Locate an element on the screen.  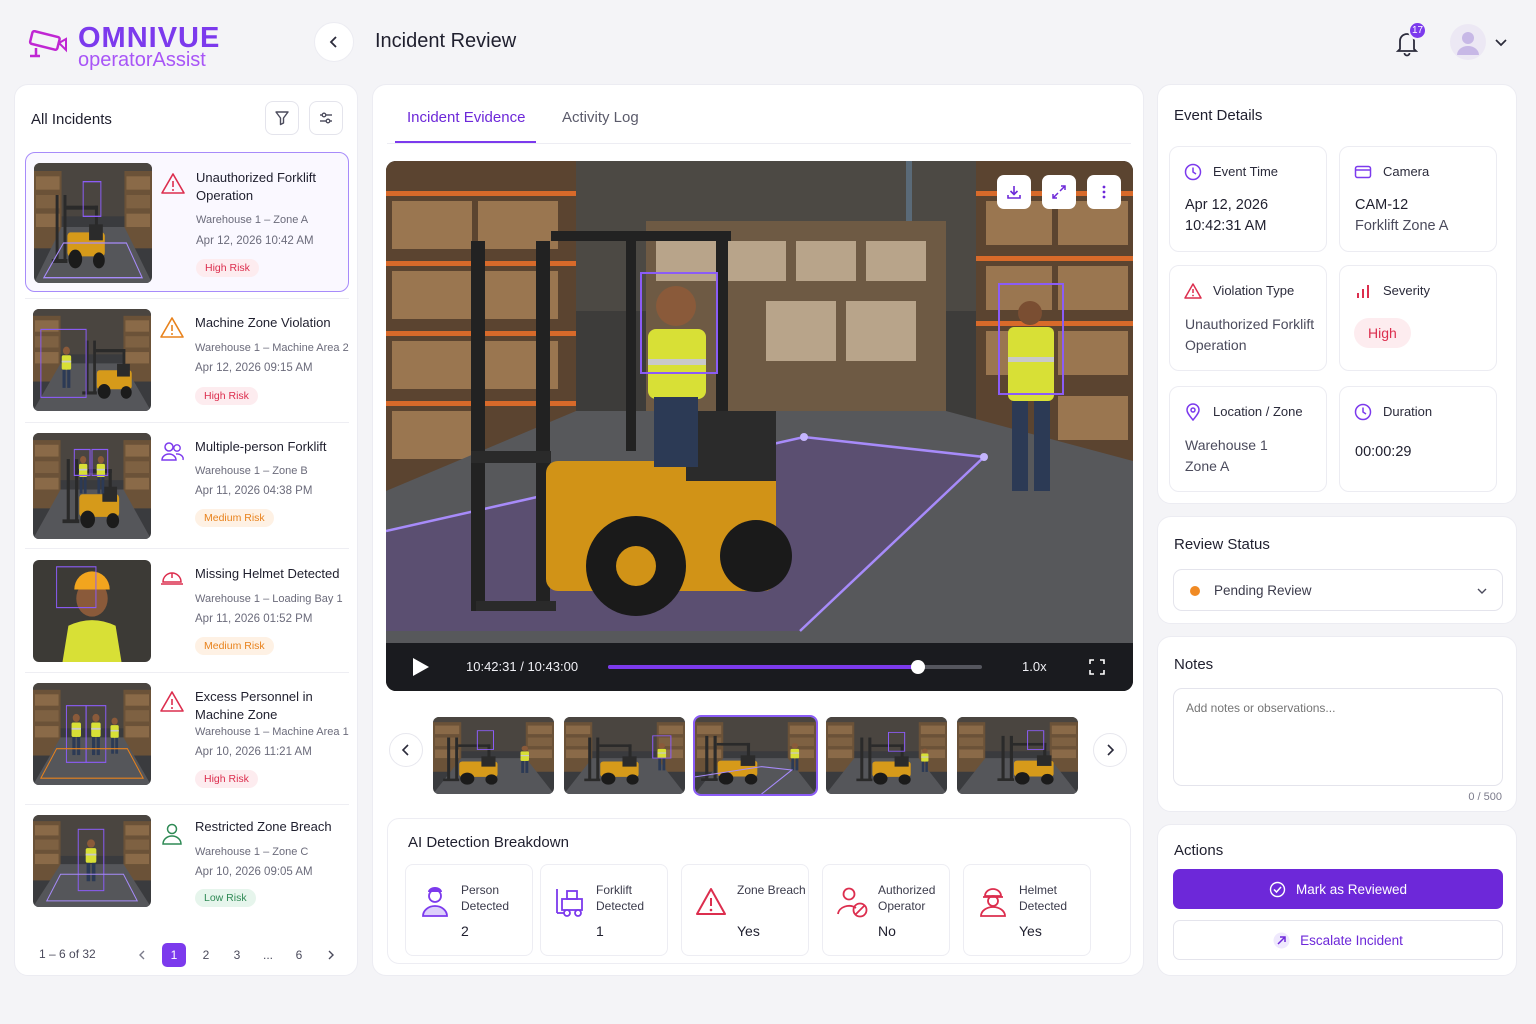
chevron-left-icon is located at coordinates (142, 955).